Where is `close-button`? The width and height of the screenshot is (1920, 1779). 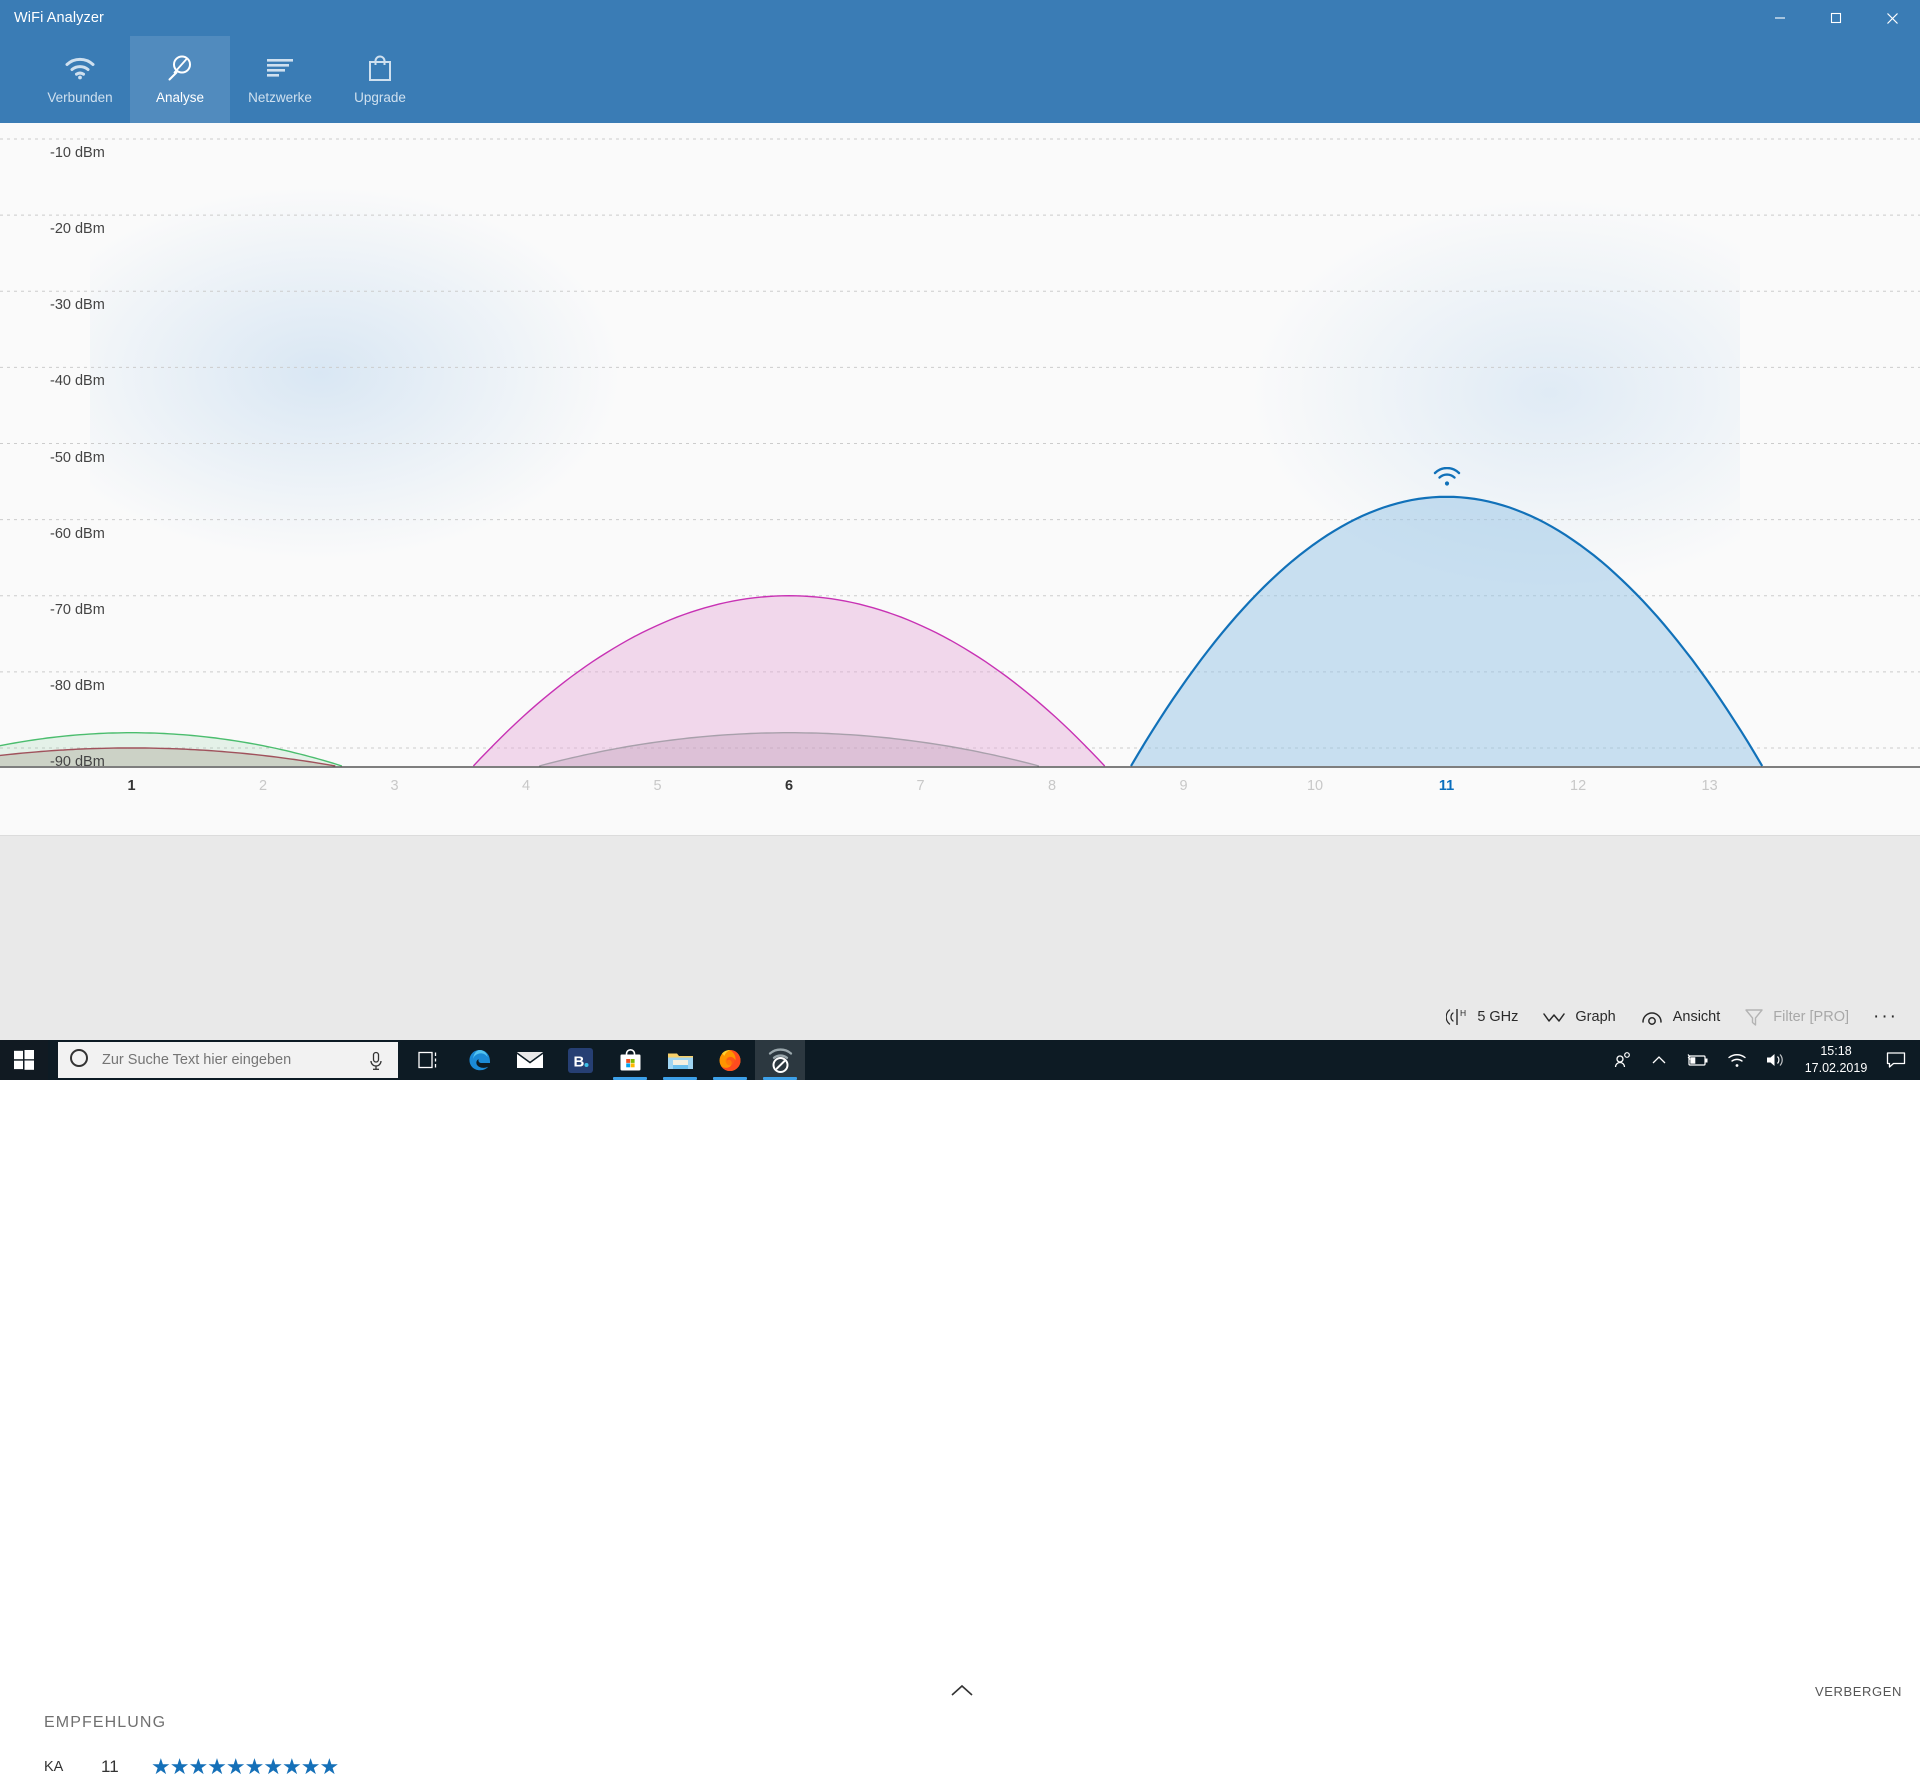 close-button is located at coordinates (1892, 18).